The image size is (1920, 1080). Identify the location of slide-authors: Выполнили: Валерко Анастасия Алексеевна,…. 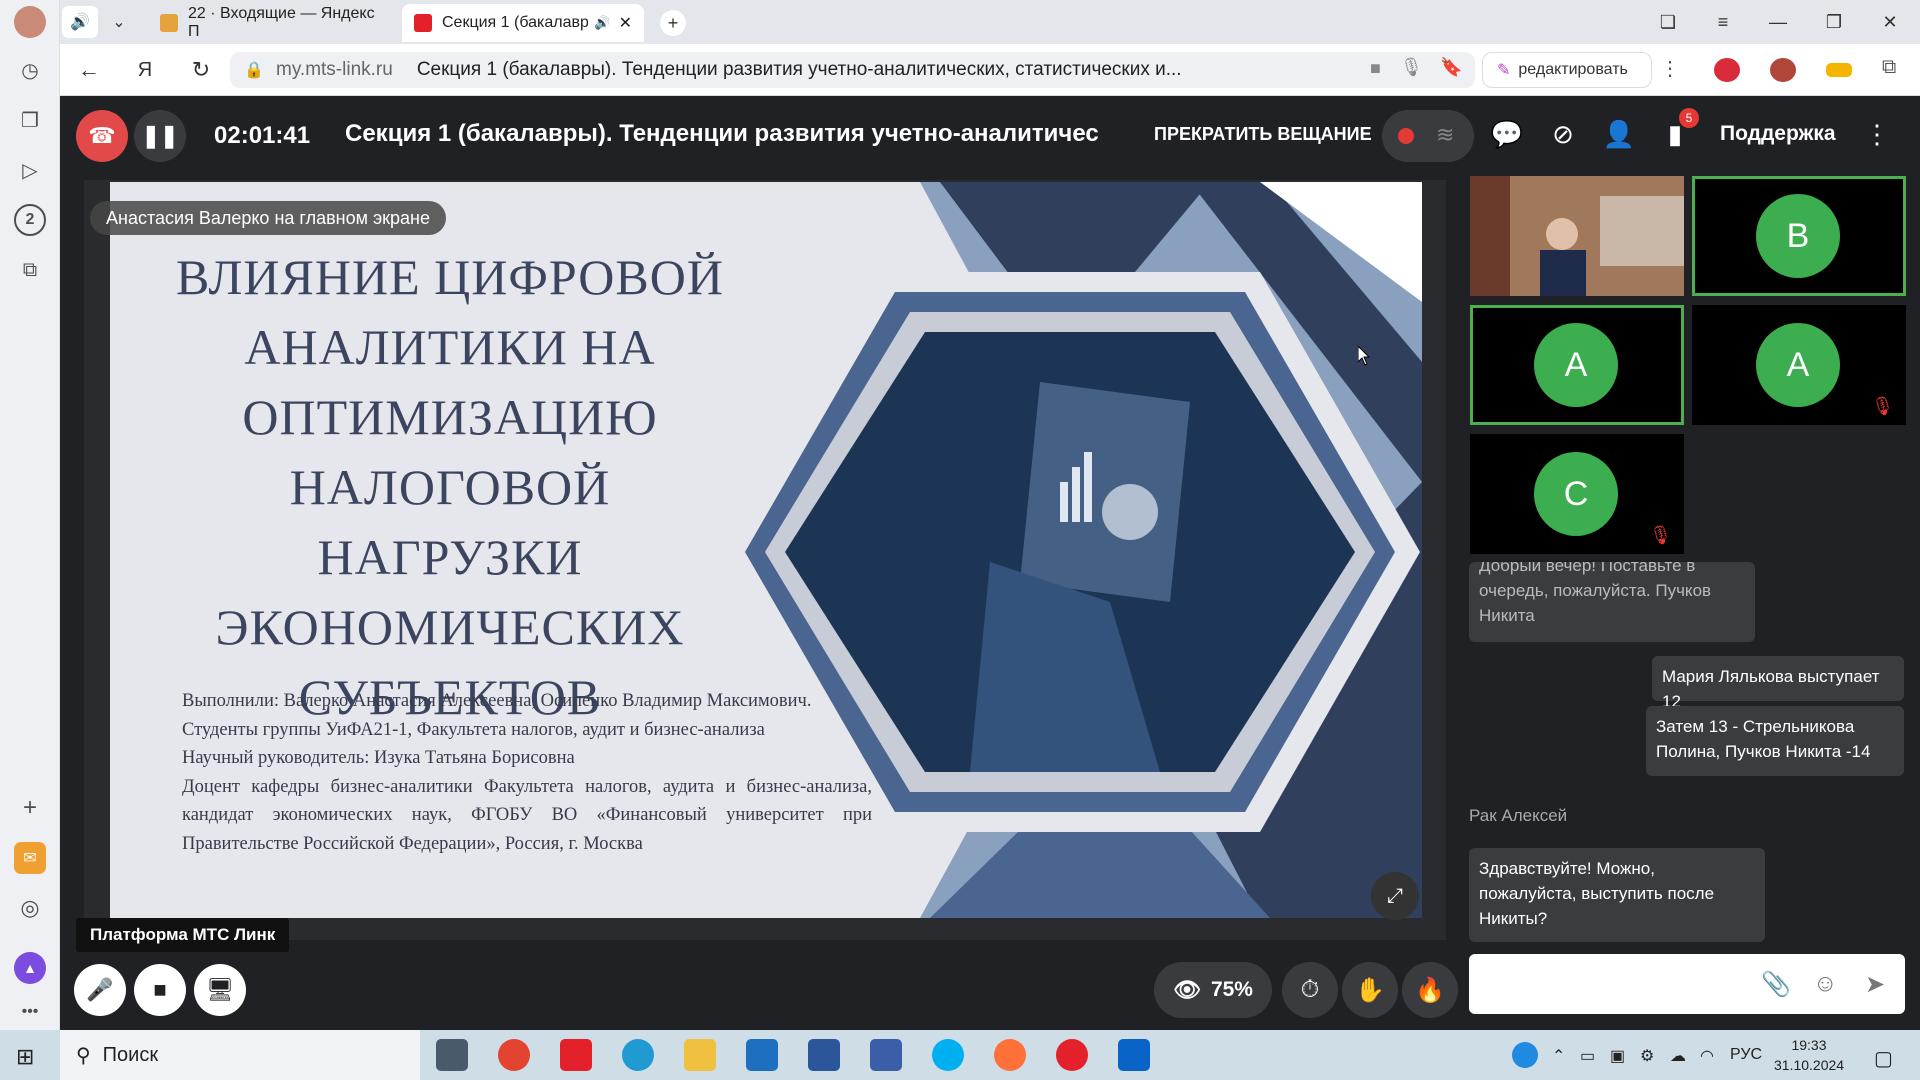
(527, 772).